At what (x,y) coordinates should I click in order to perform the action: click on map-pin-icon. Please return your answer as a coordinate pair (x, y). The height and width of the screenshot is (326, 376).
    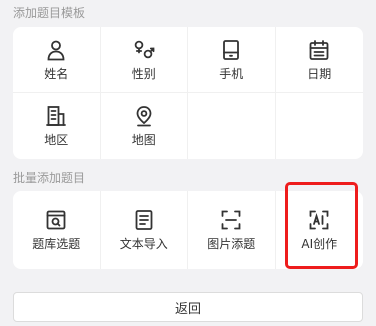
    Looking at the image, I should click on (144, 116).